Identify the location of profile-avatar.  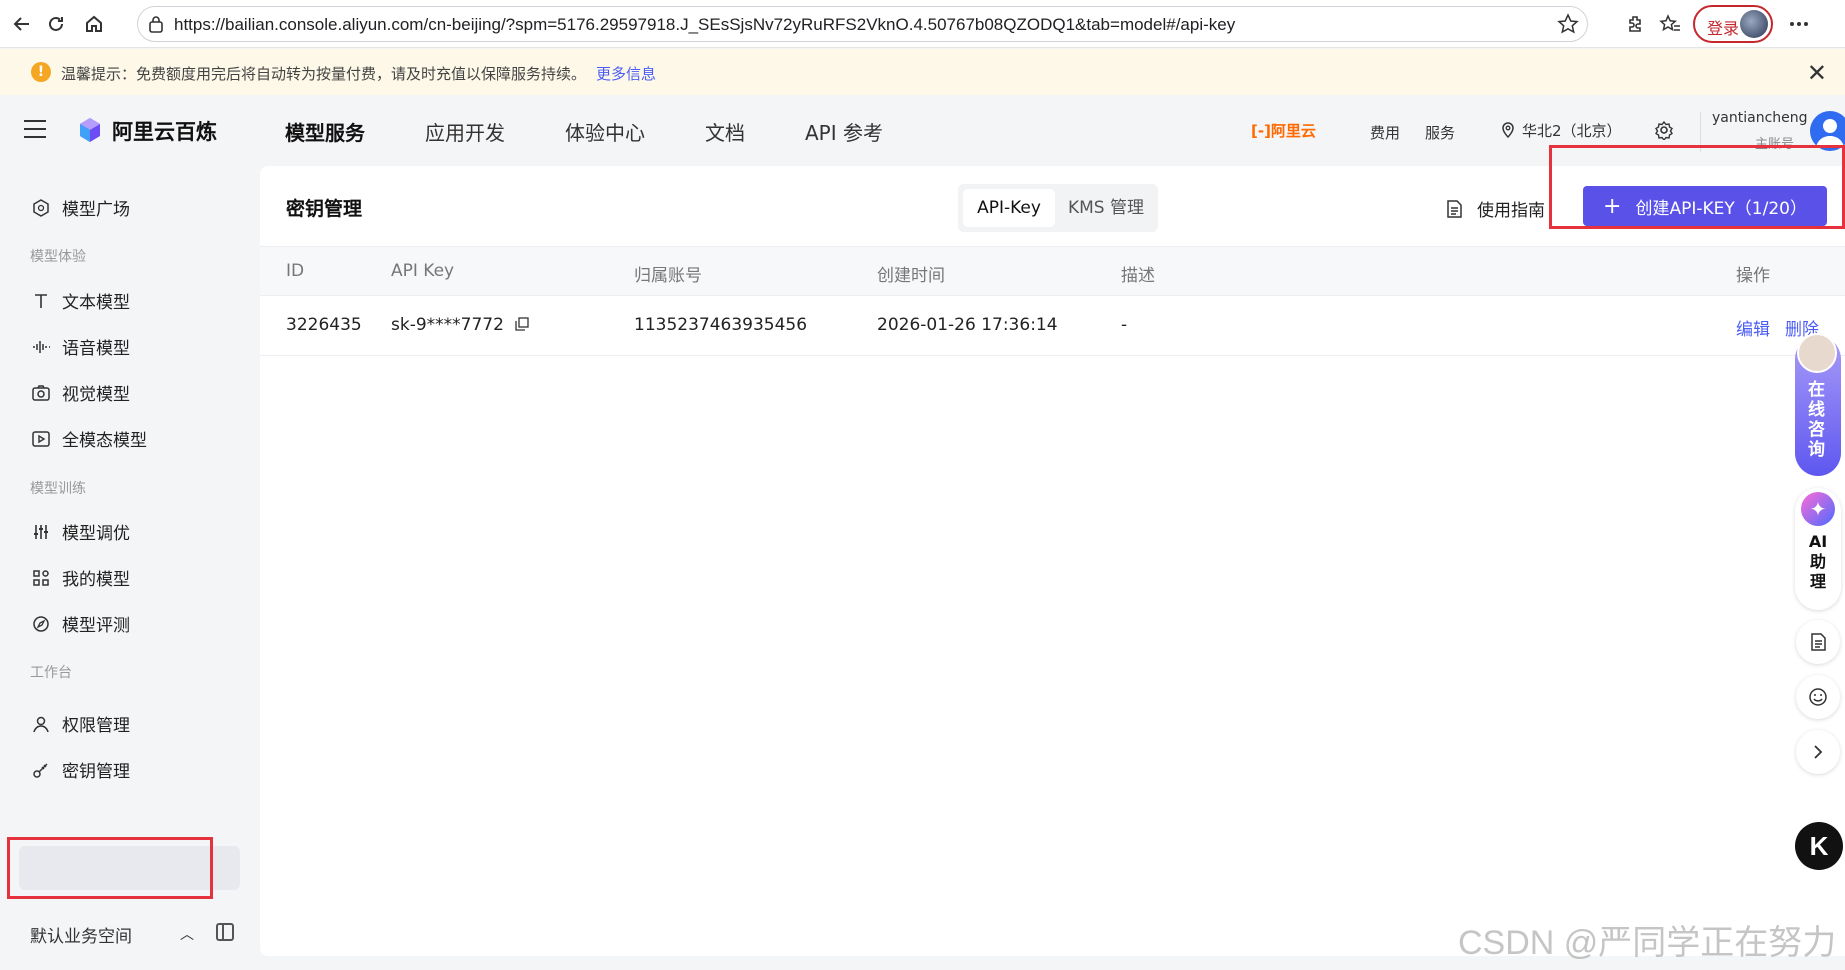
(1754, 24).